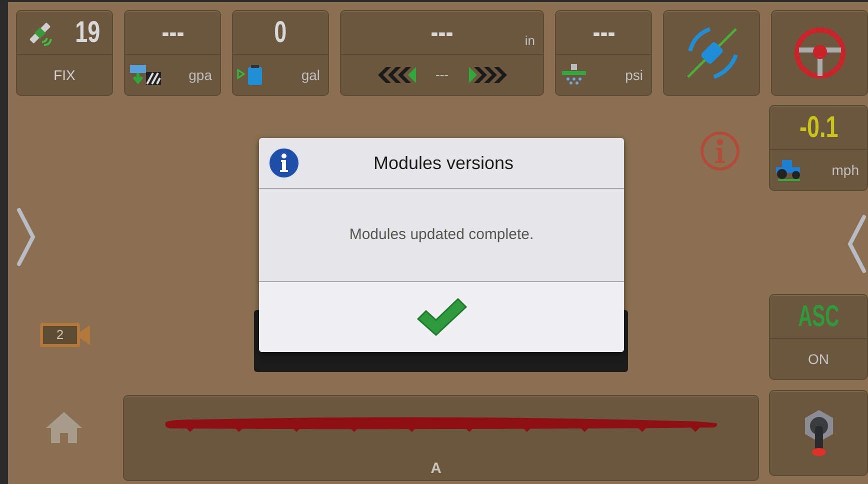 The height and width of the screenshot is (484, 868). I want to click on expand-left-button, so click(26, 237).